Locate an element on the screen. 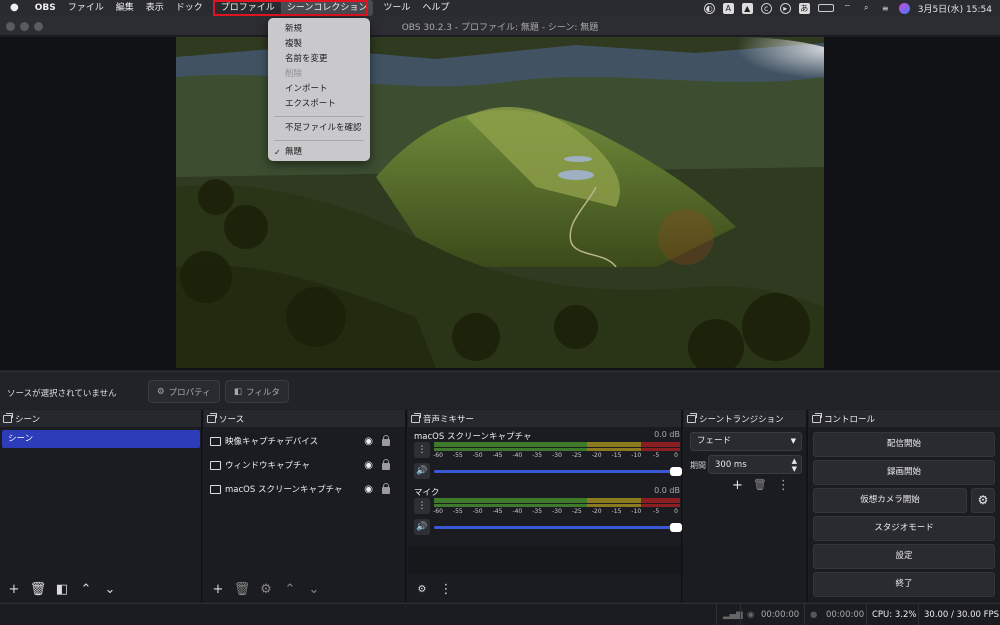 The width and height of the screenshot is (1000, 625). menu-help: ヘルプ is located at coordinates (435, 8).